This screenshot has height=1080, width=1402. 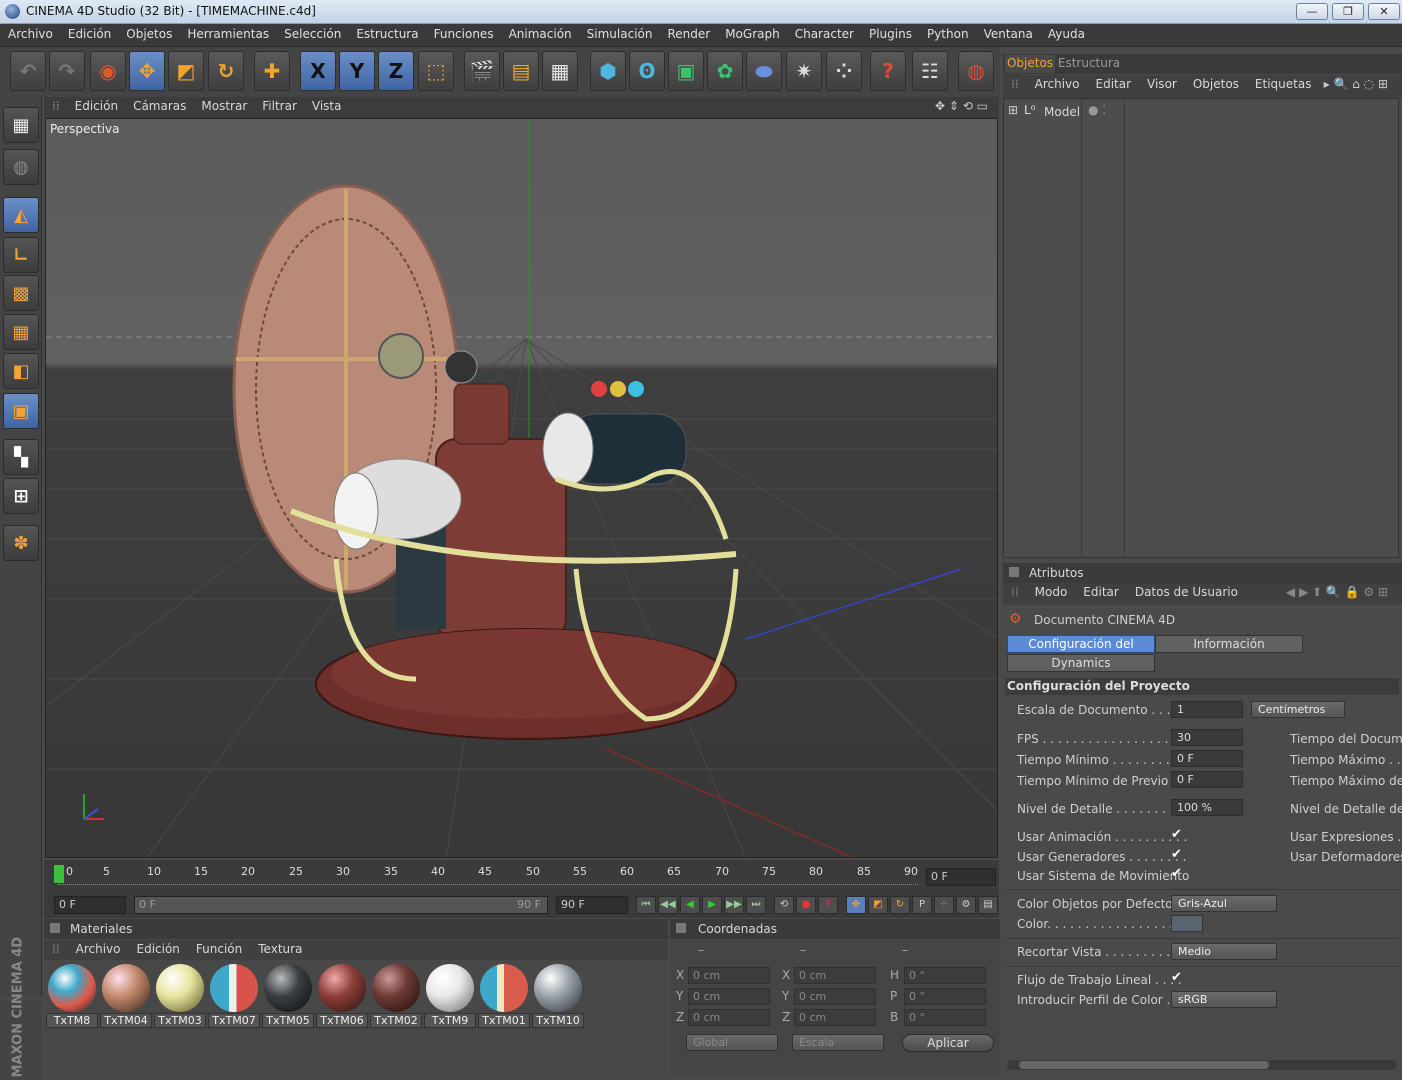 I want to click on rot-h-field: 0 °, so click(x=945, y=975).